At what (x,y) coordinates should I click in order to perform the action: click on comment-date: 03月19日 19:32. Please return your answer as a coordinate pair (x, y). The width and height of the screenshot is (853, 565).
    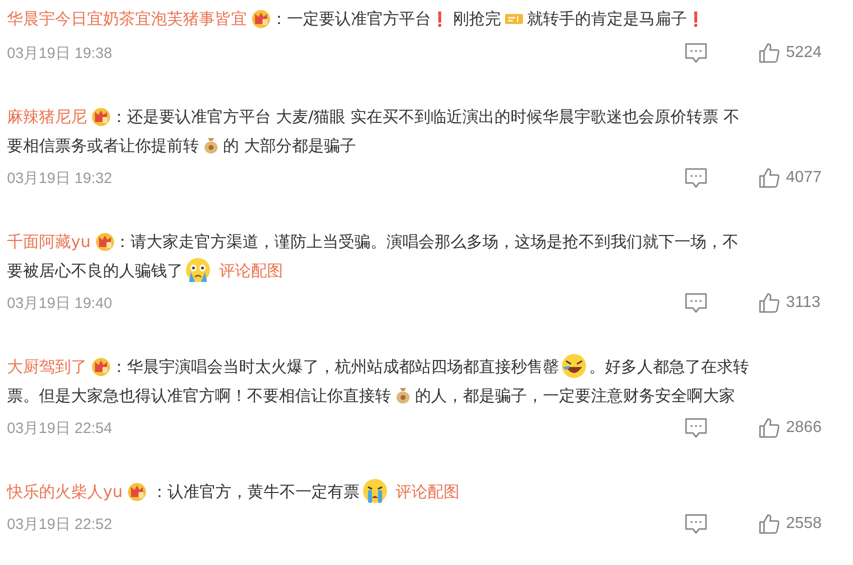
    Looking at the image, I should click on (59, 178).